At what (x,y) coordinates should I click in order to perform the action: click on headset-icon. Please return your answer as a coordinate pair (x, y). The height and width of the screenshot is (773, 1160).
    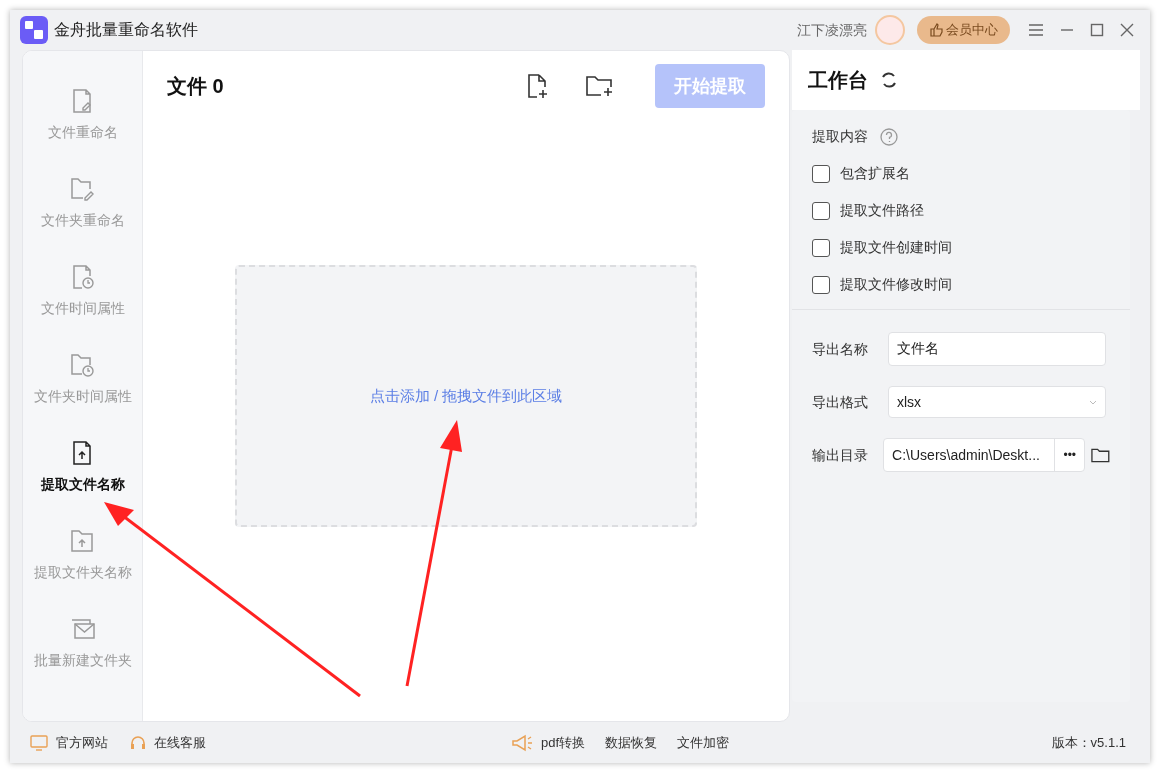
    Looking at the image, I should click on (138, 742).